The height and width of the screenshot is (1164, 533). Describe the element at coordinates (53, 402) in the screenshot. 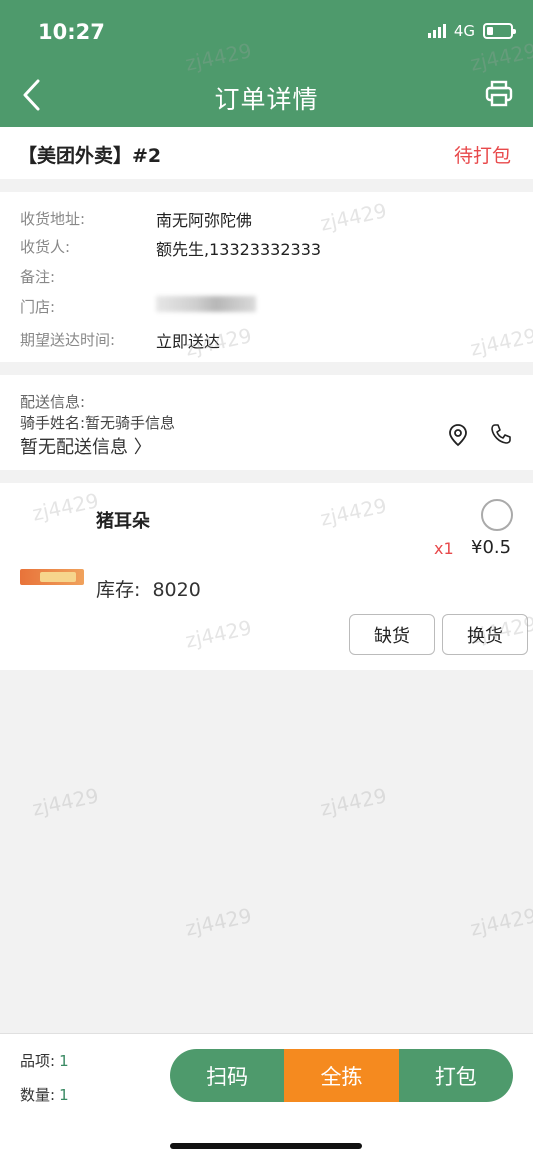

I see `delivery-label: 配送信息:` at that location.